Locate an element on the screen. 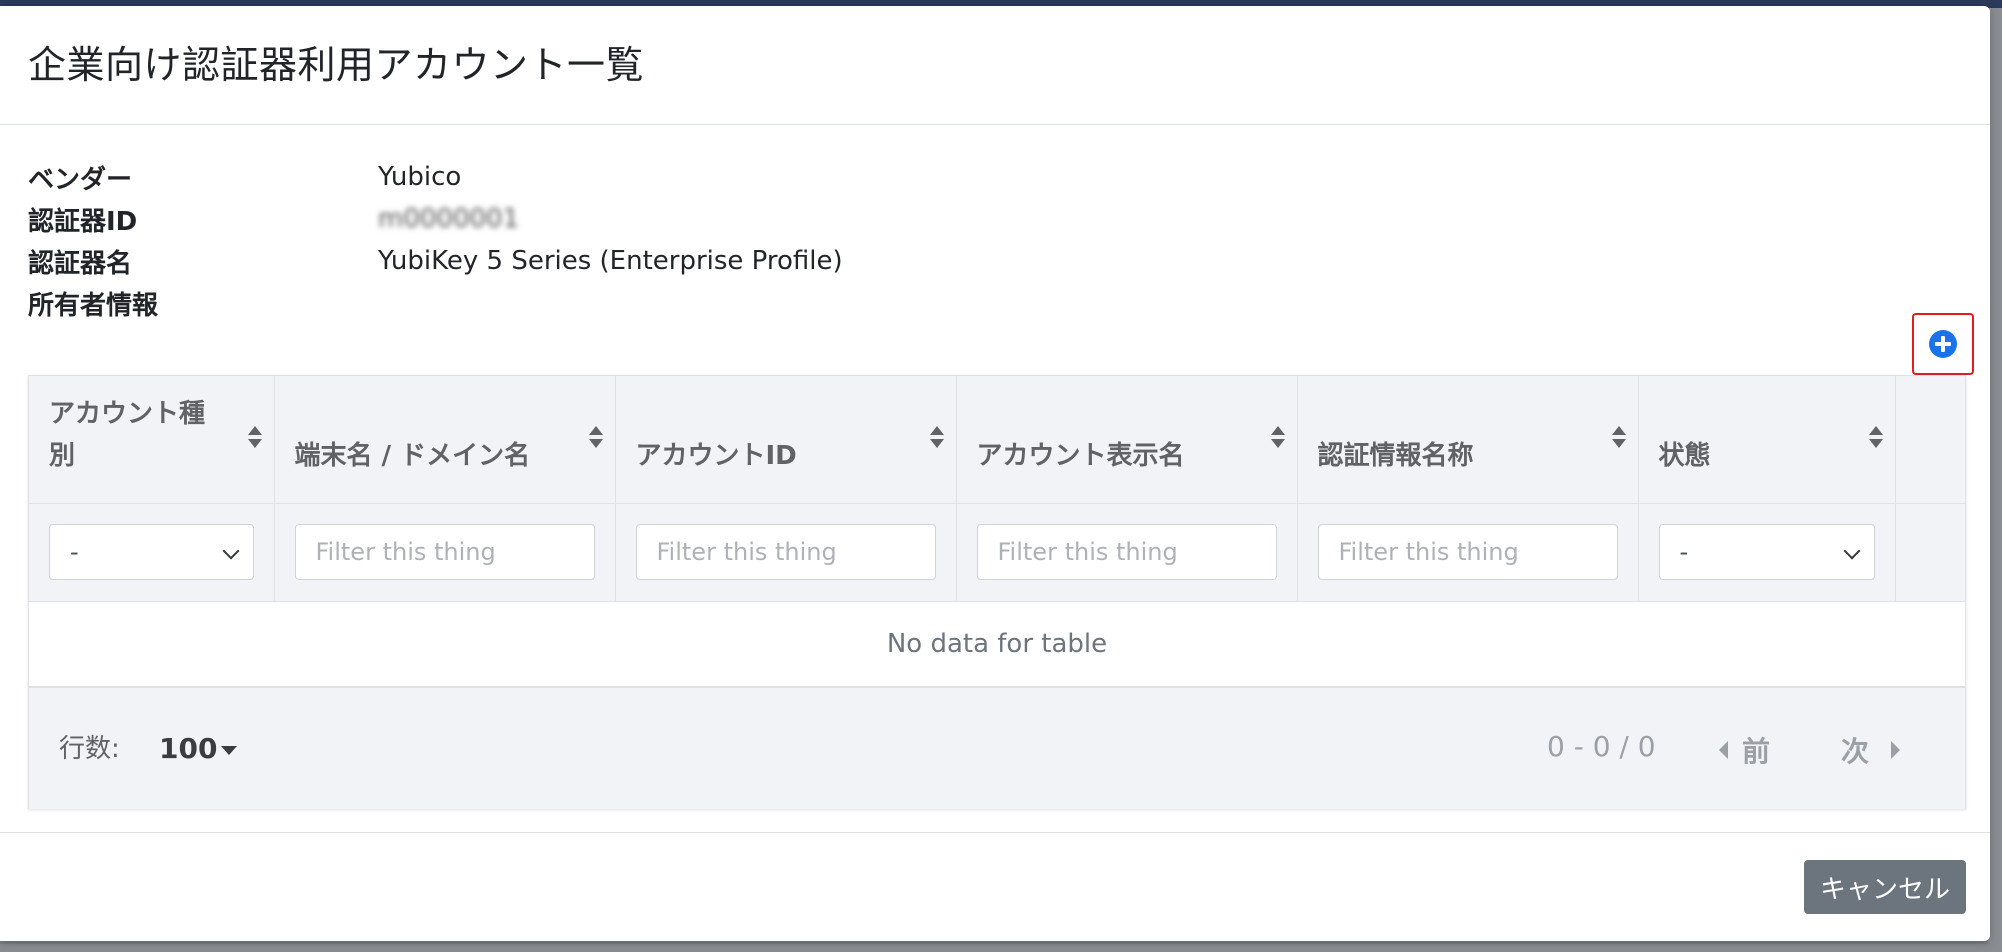 The height and width of the screenshot is (952, 2002). modal-title: 企業向け認証器利用アカウント一覧 is located at coordinates (336, 65).